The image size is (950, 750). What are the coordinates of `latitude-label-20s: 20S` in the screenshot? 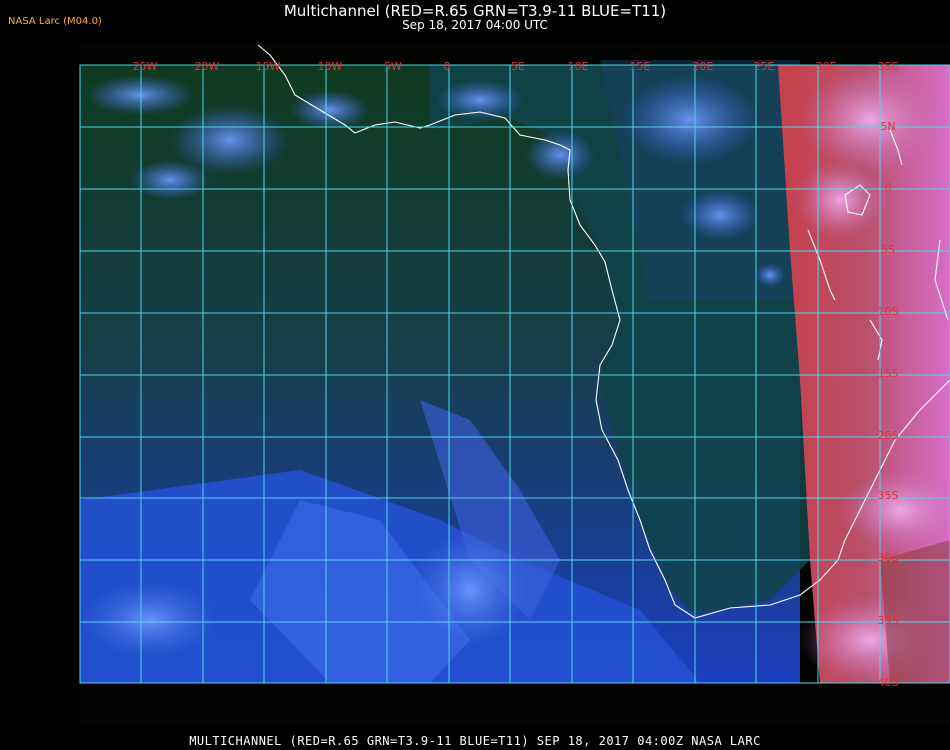 It's located at (888, 435).